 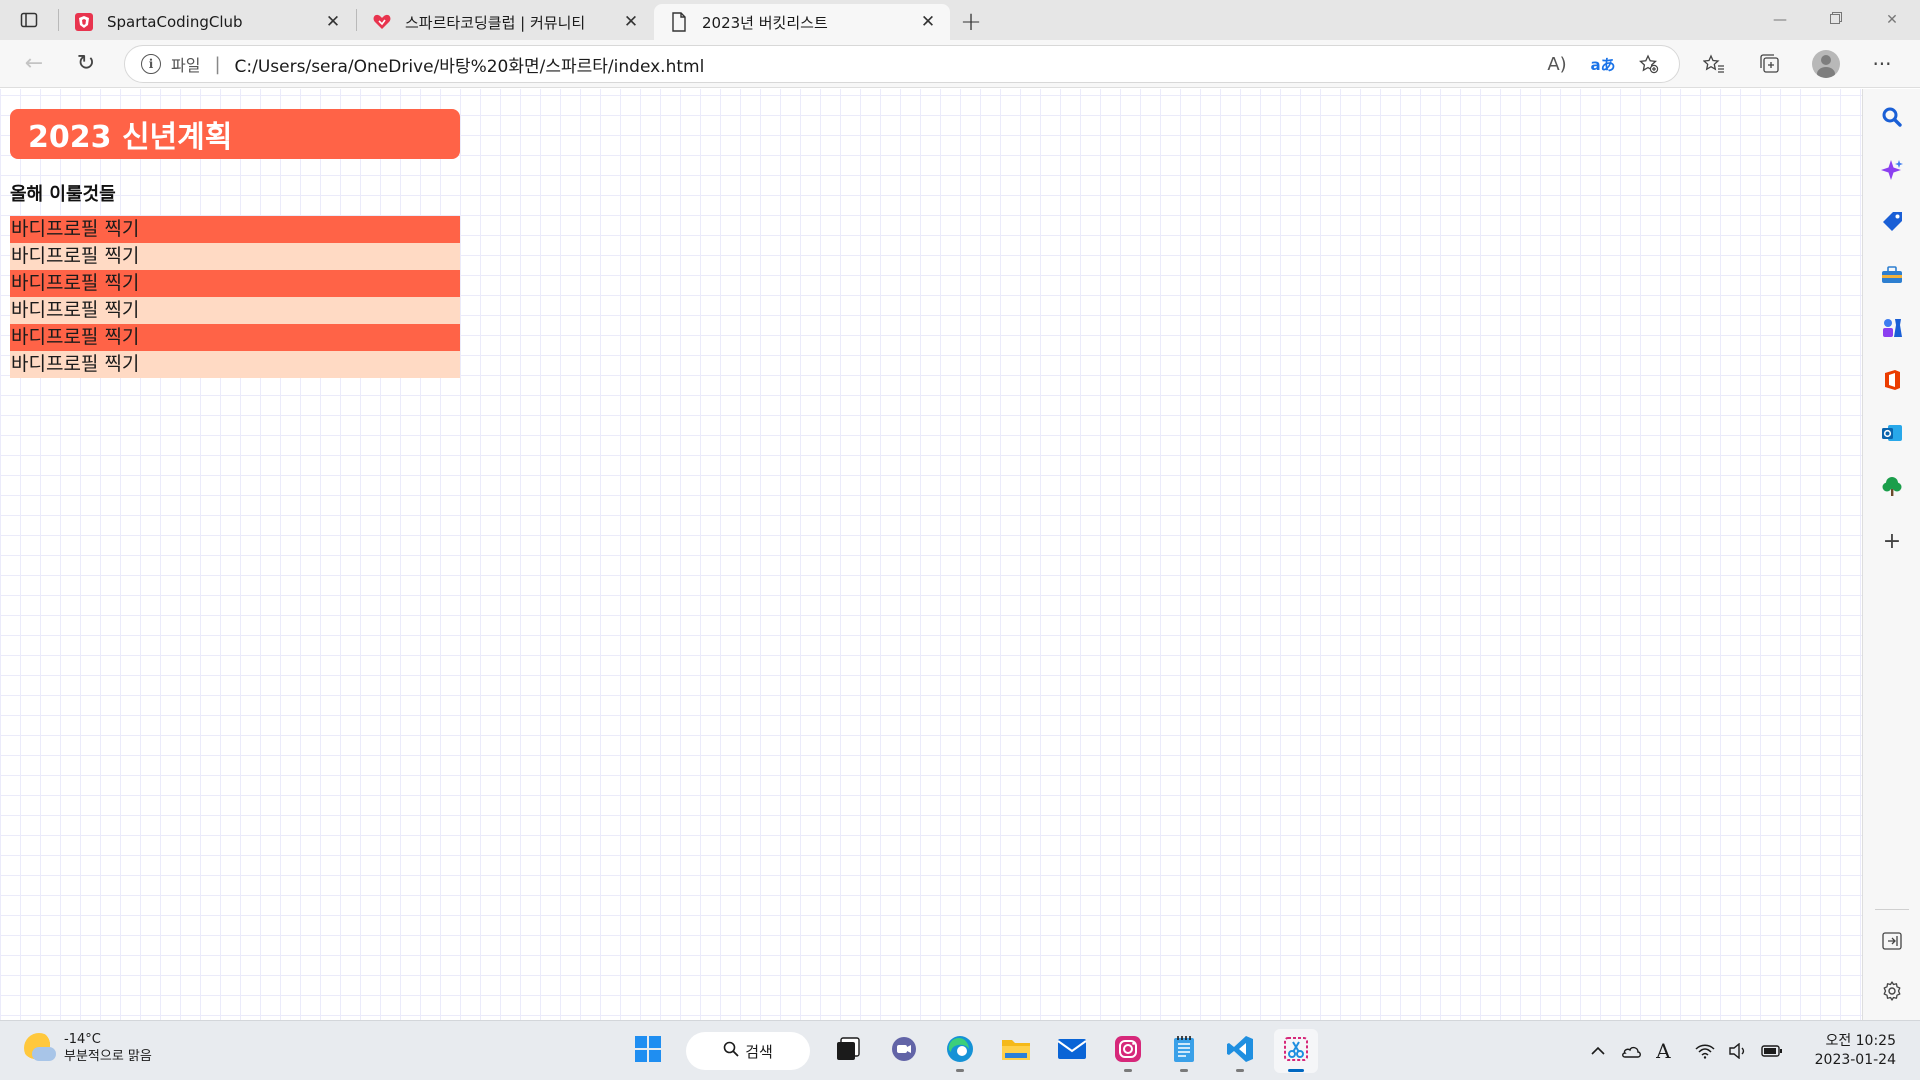 I want to click on instagram-icon, so click(x=1128, y=1051).